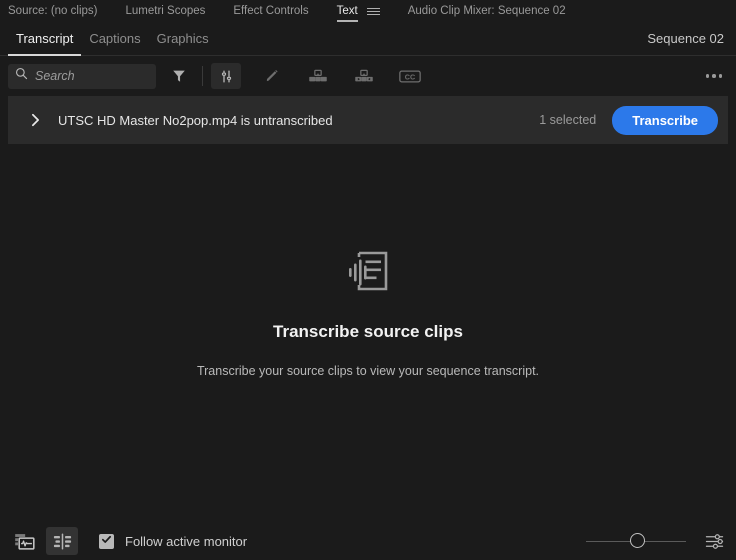  What do you see at coordinates (226, 76) in the screenshot?
I see `sort-sliders-icon` at bounding box center [226, 76].